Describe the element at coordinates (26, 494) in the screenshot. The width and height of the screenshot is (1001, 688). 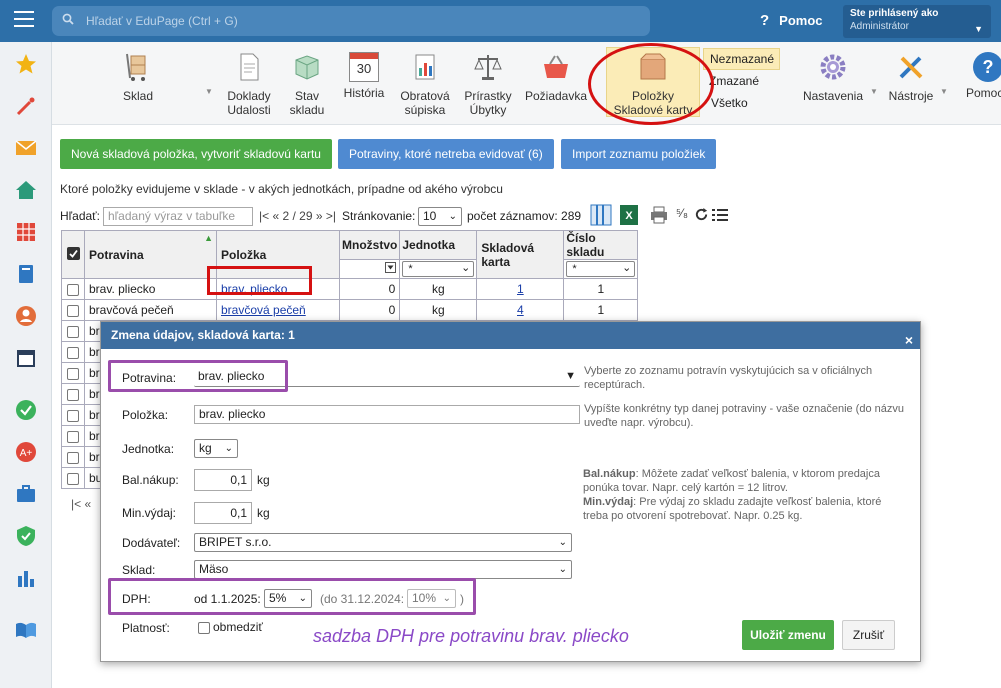
I see `briefcase-icon` at that location.